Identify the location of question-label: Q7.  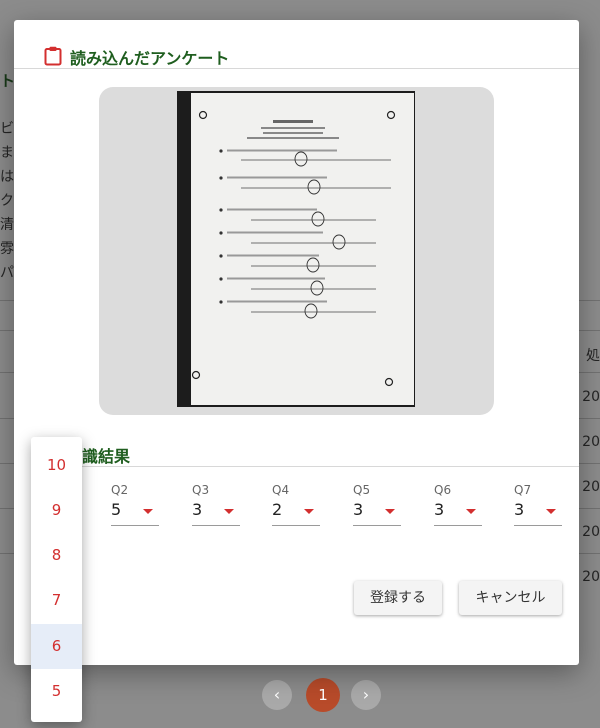
(523, 490).